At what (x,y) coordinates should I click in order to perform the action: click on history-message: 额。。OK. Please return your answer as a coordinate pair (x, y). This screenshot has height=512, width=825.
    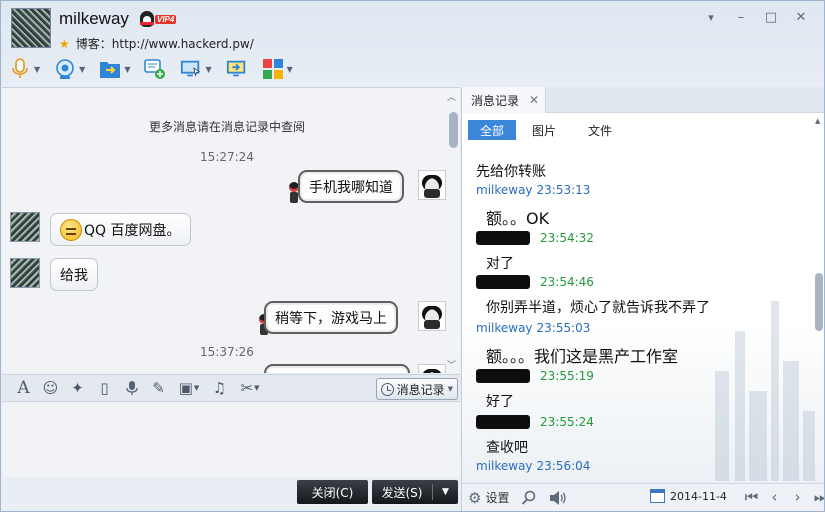
    Looking at the image, I should click on (518, 218).